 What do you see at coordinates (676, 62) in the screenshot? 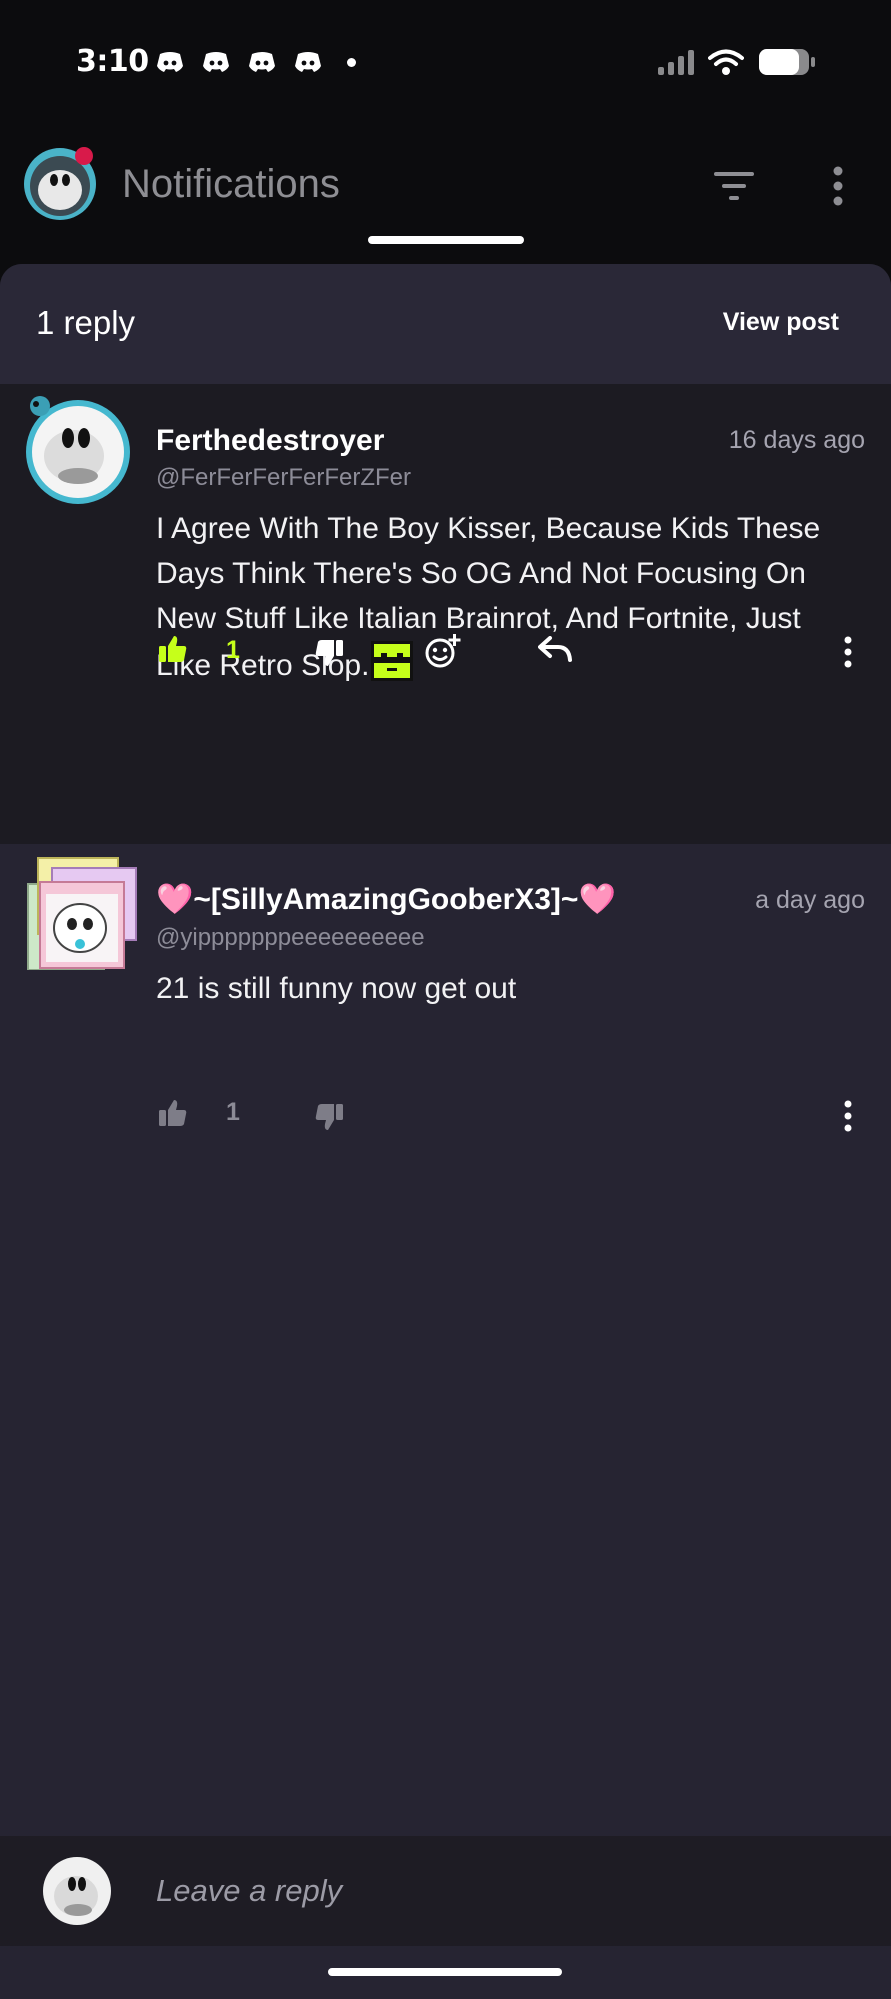
I see `cellular-signal-icon` at bounding box center [676, 62].